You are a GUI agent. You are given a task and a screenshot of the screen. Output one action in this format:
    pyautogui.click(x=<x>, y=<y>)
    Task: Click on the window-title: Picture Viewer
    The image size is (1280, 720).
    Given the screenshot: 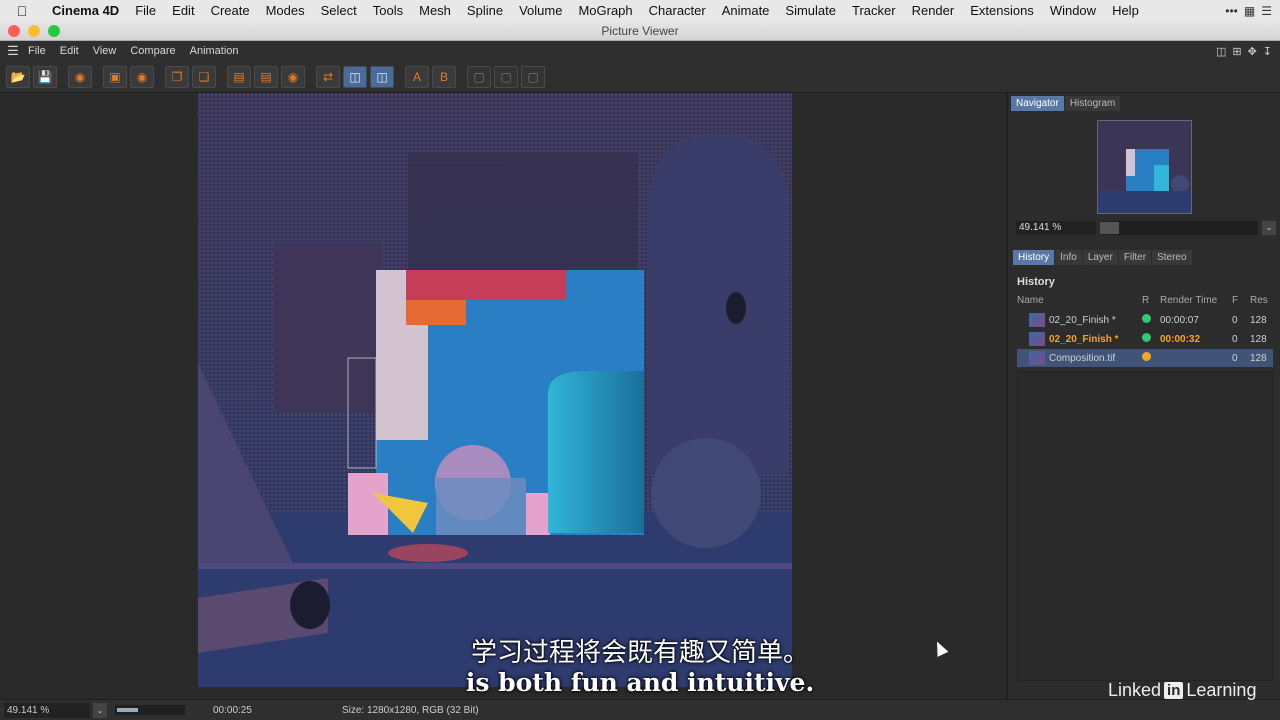 What is the action you would take?
    pyautogui.click(x=640, y=31)
    